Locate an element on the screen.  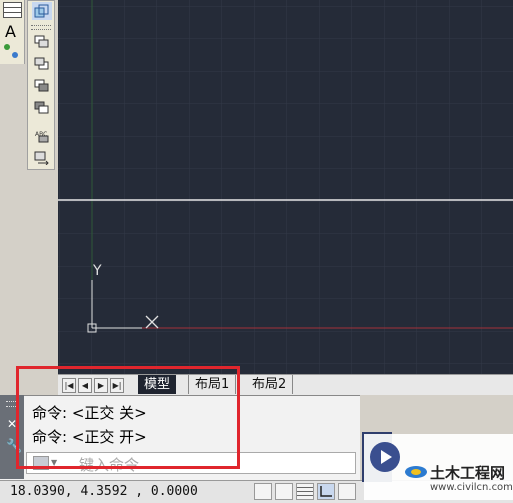
watermark-url: www.civilcn.com is located at coordinates (471, 487).